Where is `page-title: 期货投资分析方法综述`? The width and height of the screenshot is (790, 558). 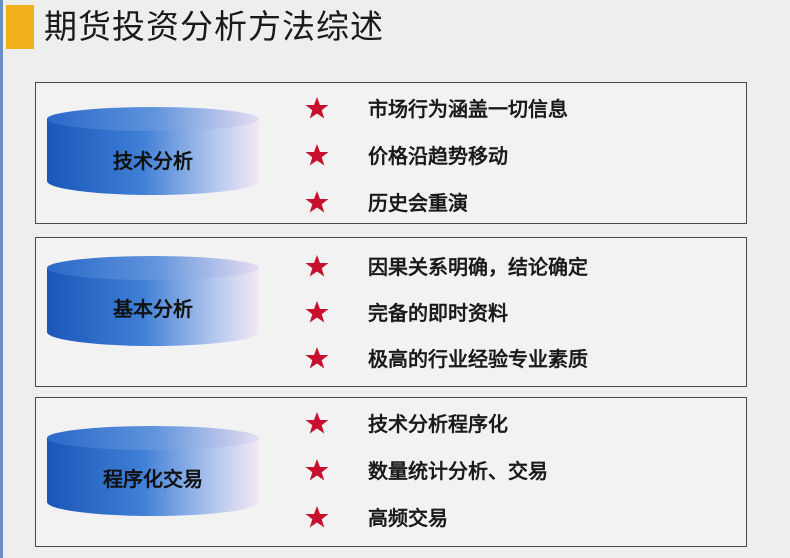 page-title: 期货投资分析方法综述 is located at coordinates (214, 26).